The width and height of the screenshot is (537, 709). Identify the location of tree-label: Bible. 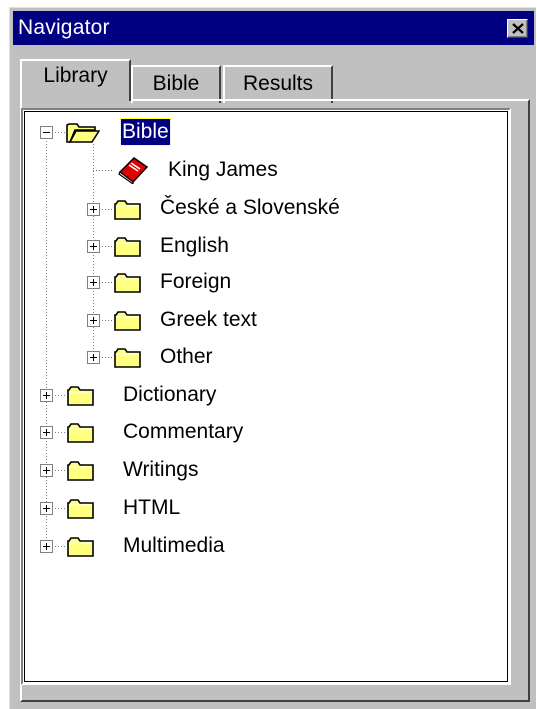
(145, 132).